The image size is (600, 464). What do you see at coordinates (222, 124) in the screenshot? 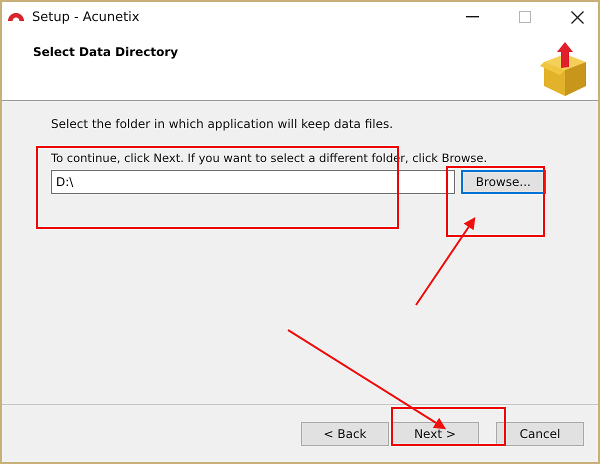
I see `intro-text: Select the folder in which application will keep data files.` at bounding box center [222, 124].